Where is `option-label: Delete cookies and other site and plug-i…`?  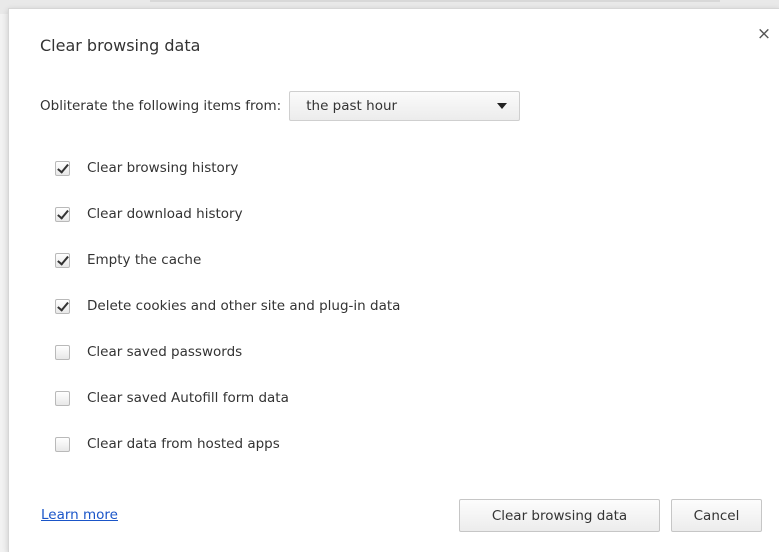
option-label: Delete cookies and other site and plug-i… is located at coordinates (244, 306).